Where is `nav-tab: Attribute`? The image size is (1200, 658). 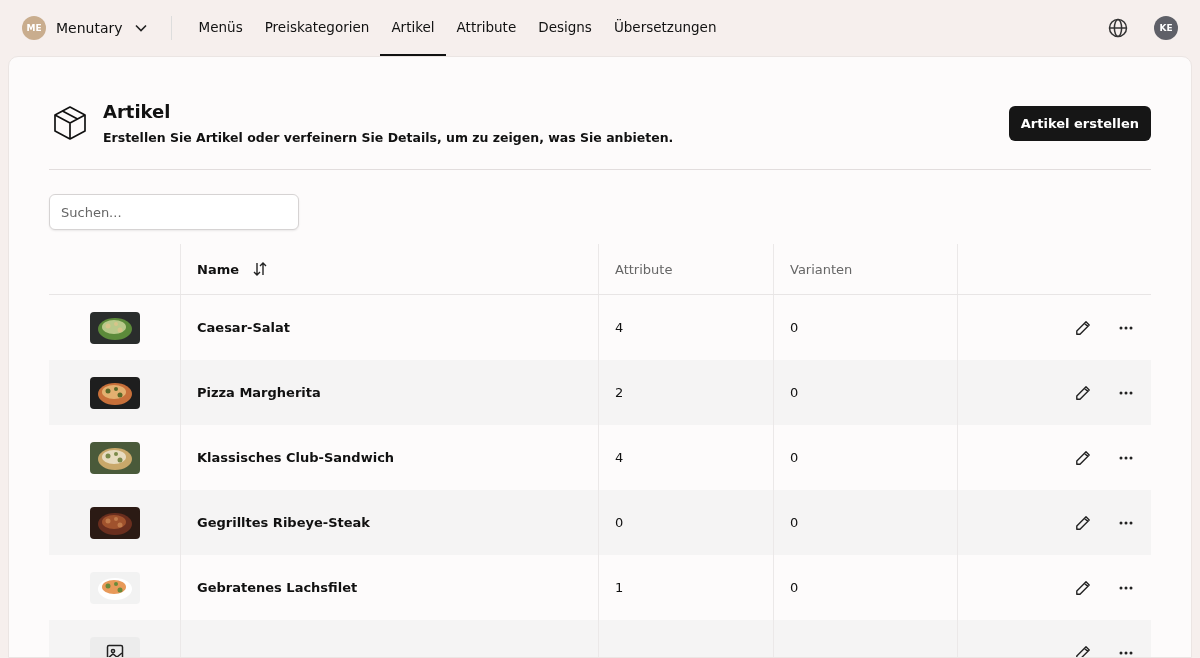
nav-tab: Attribute is located at coordinates (486, 28).